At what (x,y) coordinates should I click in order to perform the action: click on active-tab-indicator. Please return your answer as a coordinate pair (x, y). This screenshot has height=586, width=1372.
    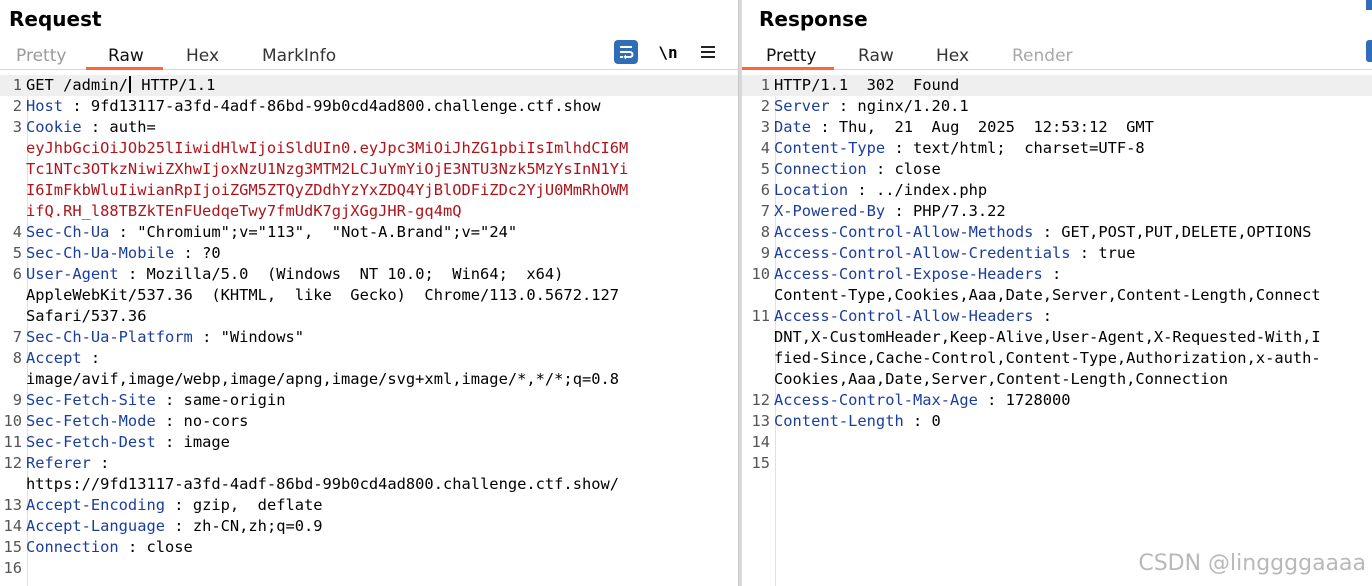
    Looking at the image, I should click on (124, 68).